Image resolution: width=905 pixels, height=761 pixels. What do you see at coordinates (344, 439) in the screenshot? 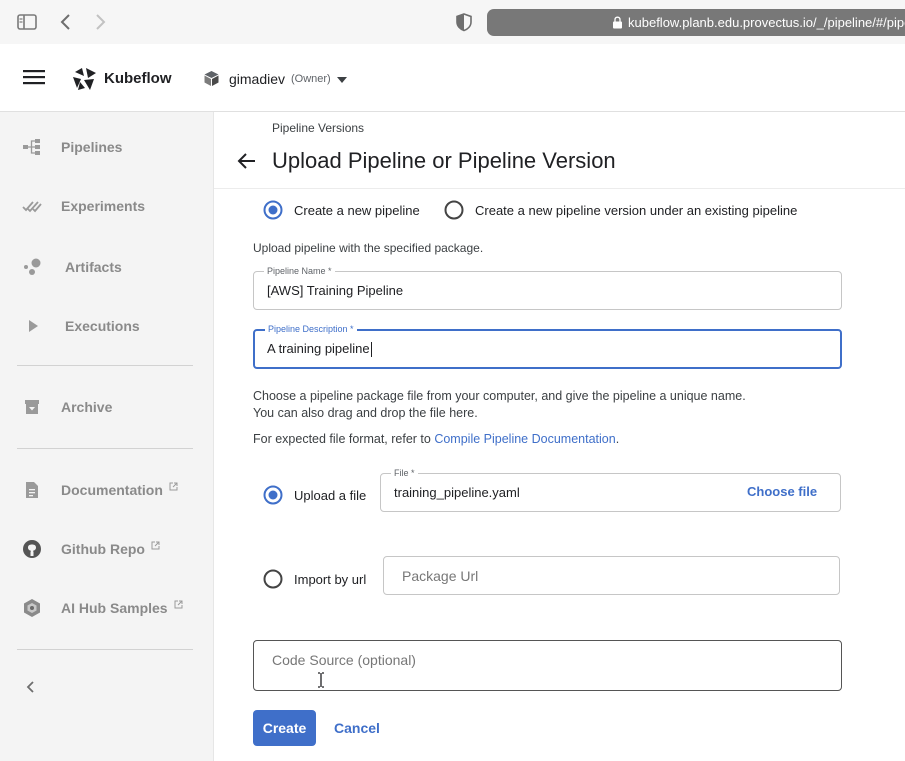
I see `file-format-prefix: For expected file format, refer to` at bounding box center [344, 439].